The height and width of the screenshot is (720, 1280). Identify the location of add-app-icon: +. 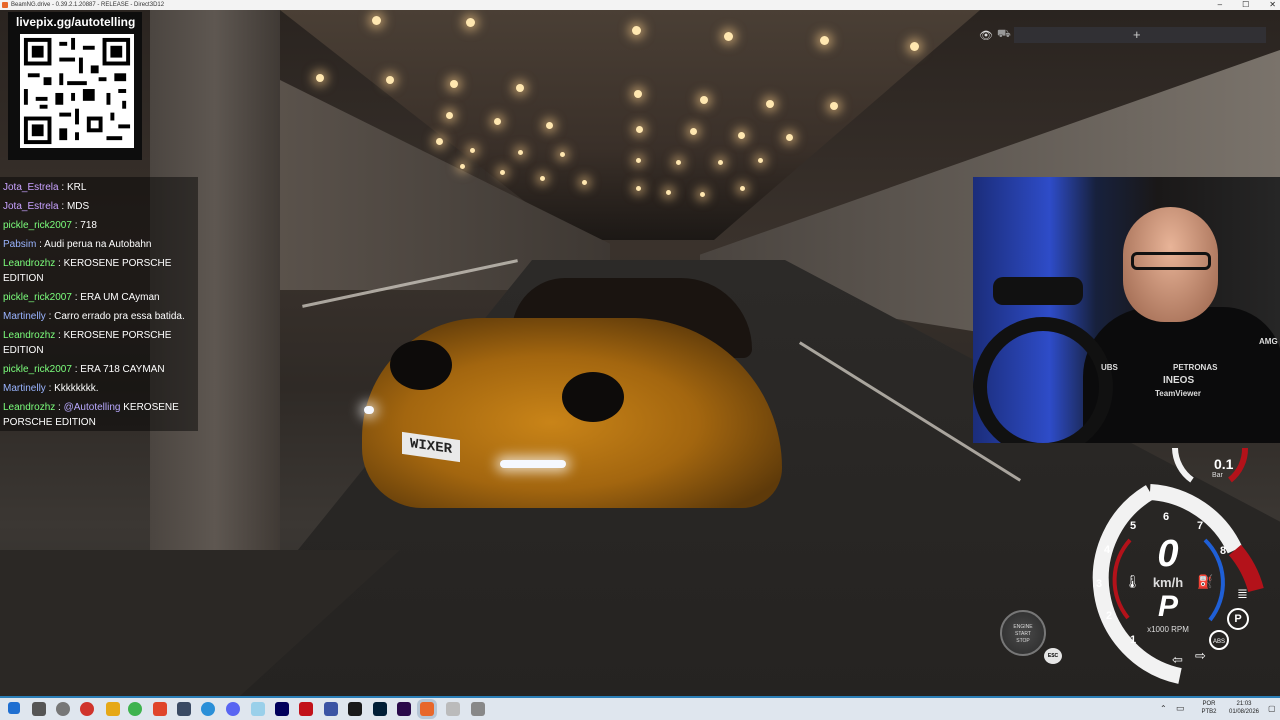
(1137, 35).